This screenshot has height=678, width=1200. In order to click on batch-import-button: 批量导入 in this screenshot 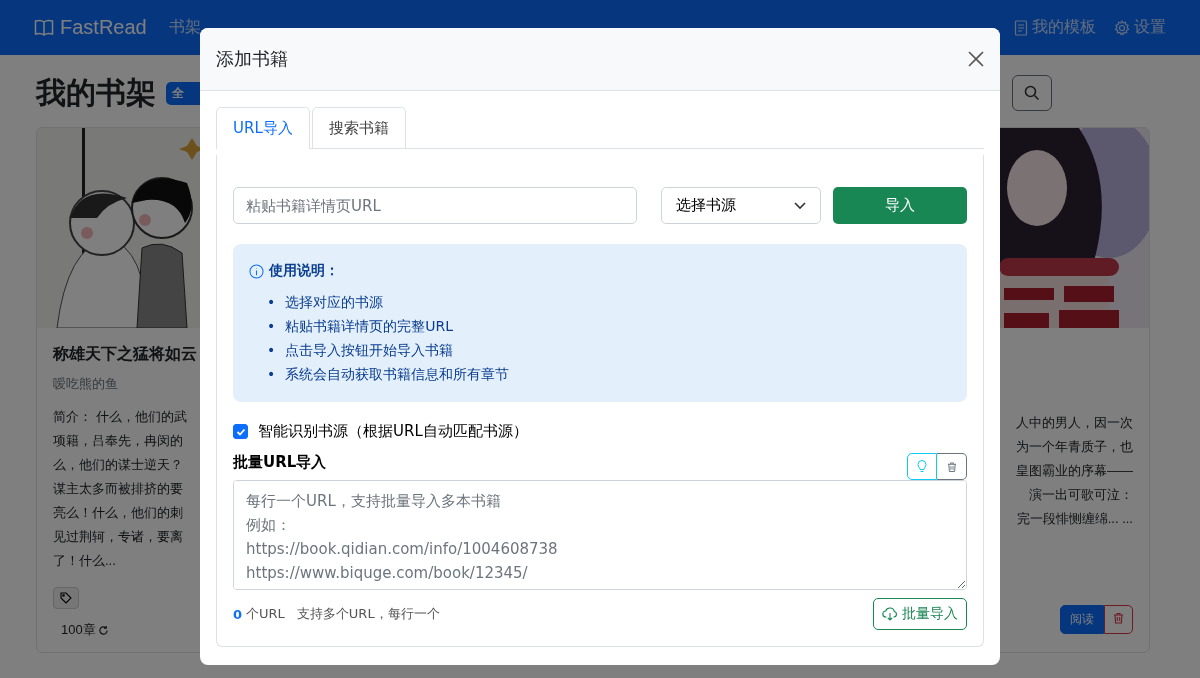, I will do `click(920, 614)`.